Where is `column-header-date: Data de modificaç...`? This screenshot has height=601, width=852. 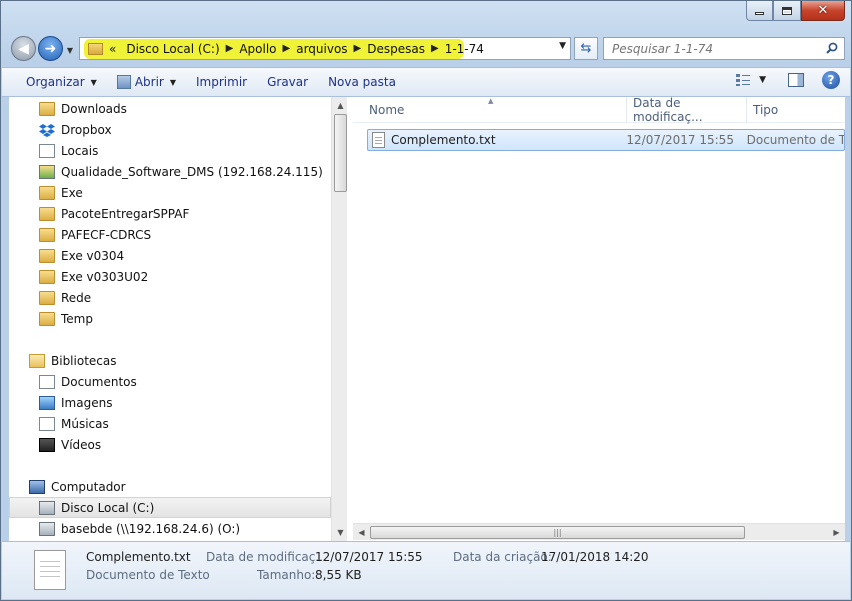 column-header-date: Data de modificaç... is located at coordinates (687, 110).